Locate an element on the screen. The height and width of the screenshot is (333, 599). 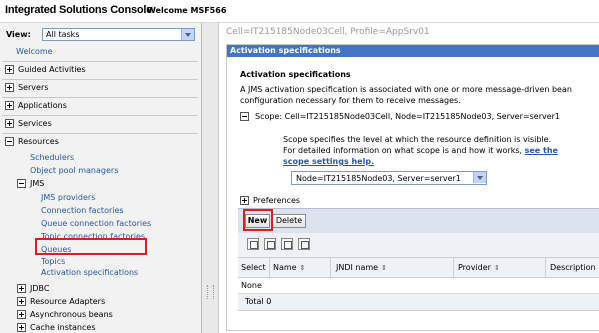
nav-item-object-pool-managers: Object pool managers is located at coordinates (74, 170).